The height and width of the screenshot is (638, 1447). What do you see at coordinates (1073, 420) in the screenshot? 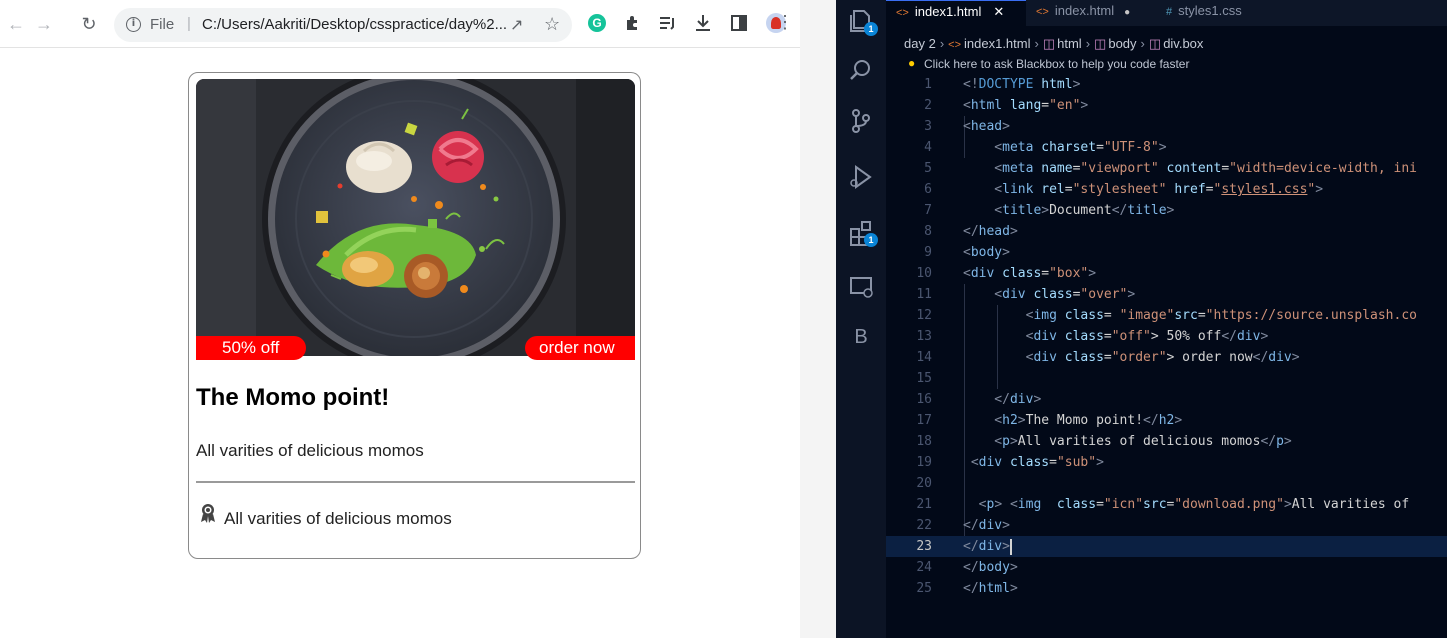
I see `code-text: <h2>The Momo point!</h2>` at bounding box center [1073, 420].